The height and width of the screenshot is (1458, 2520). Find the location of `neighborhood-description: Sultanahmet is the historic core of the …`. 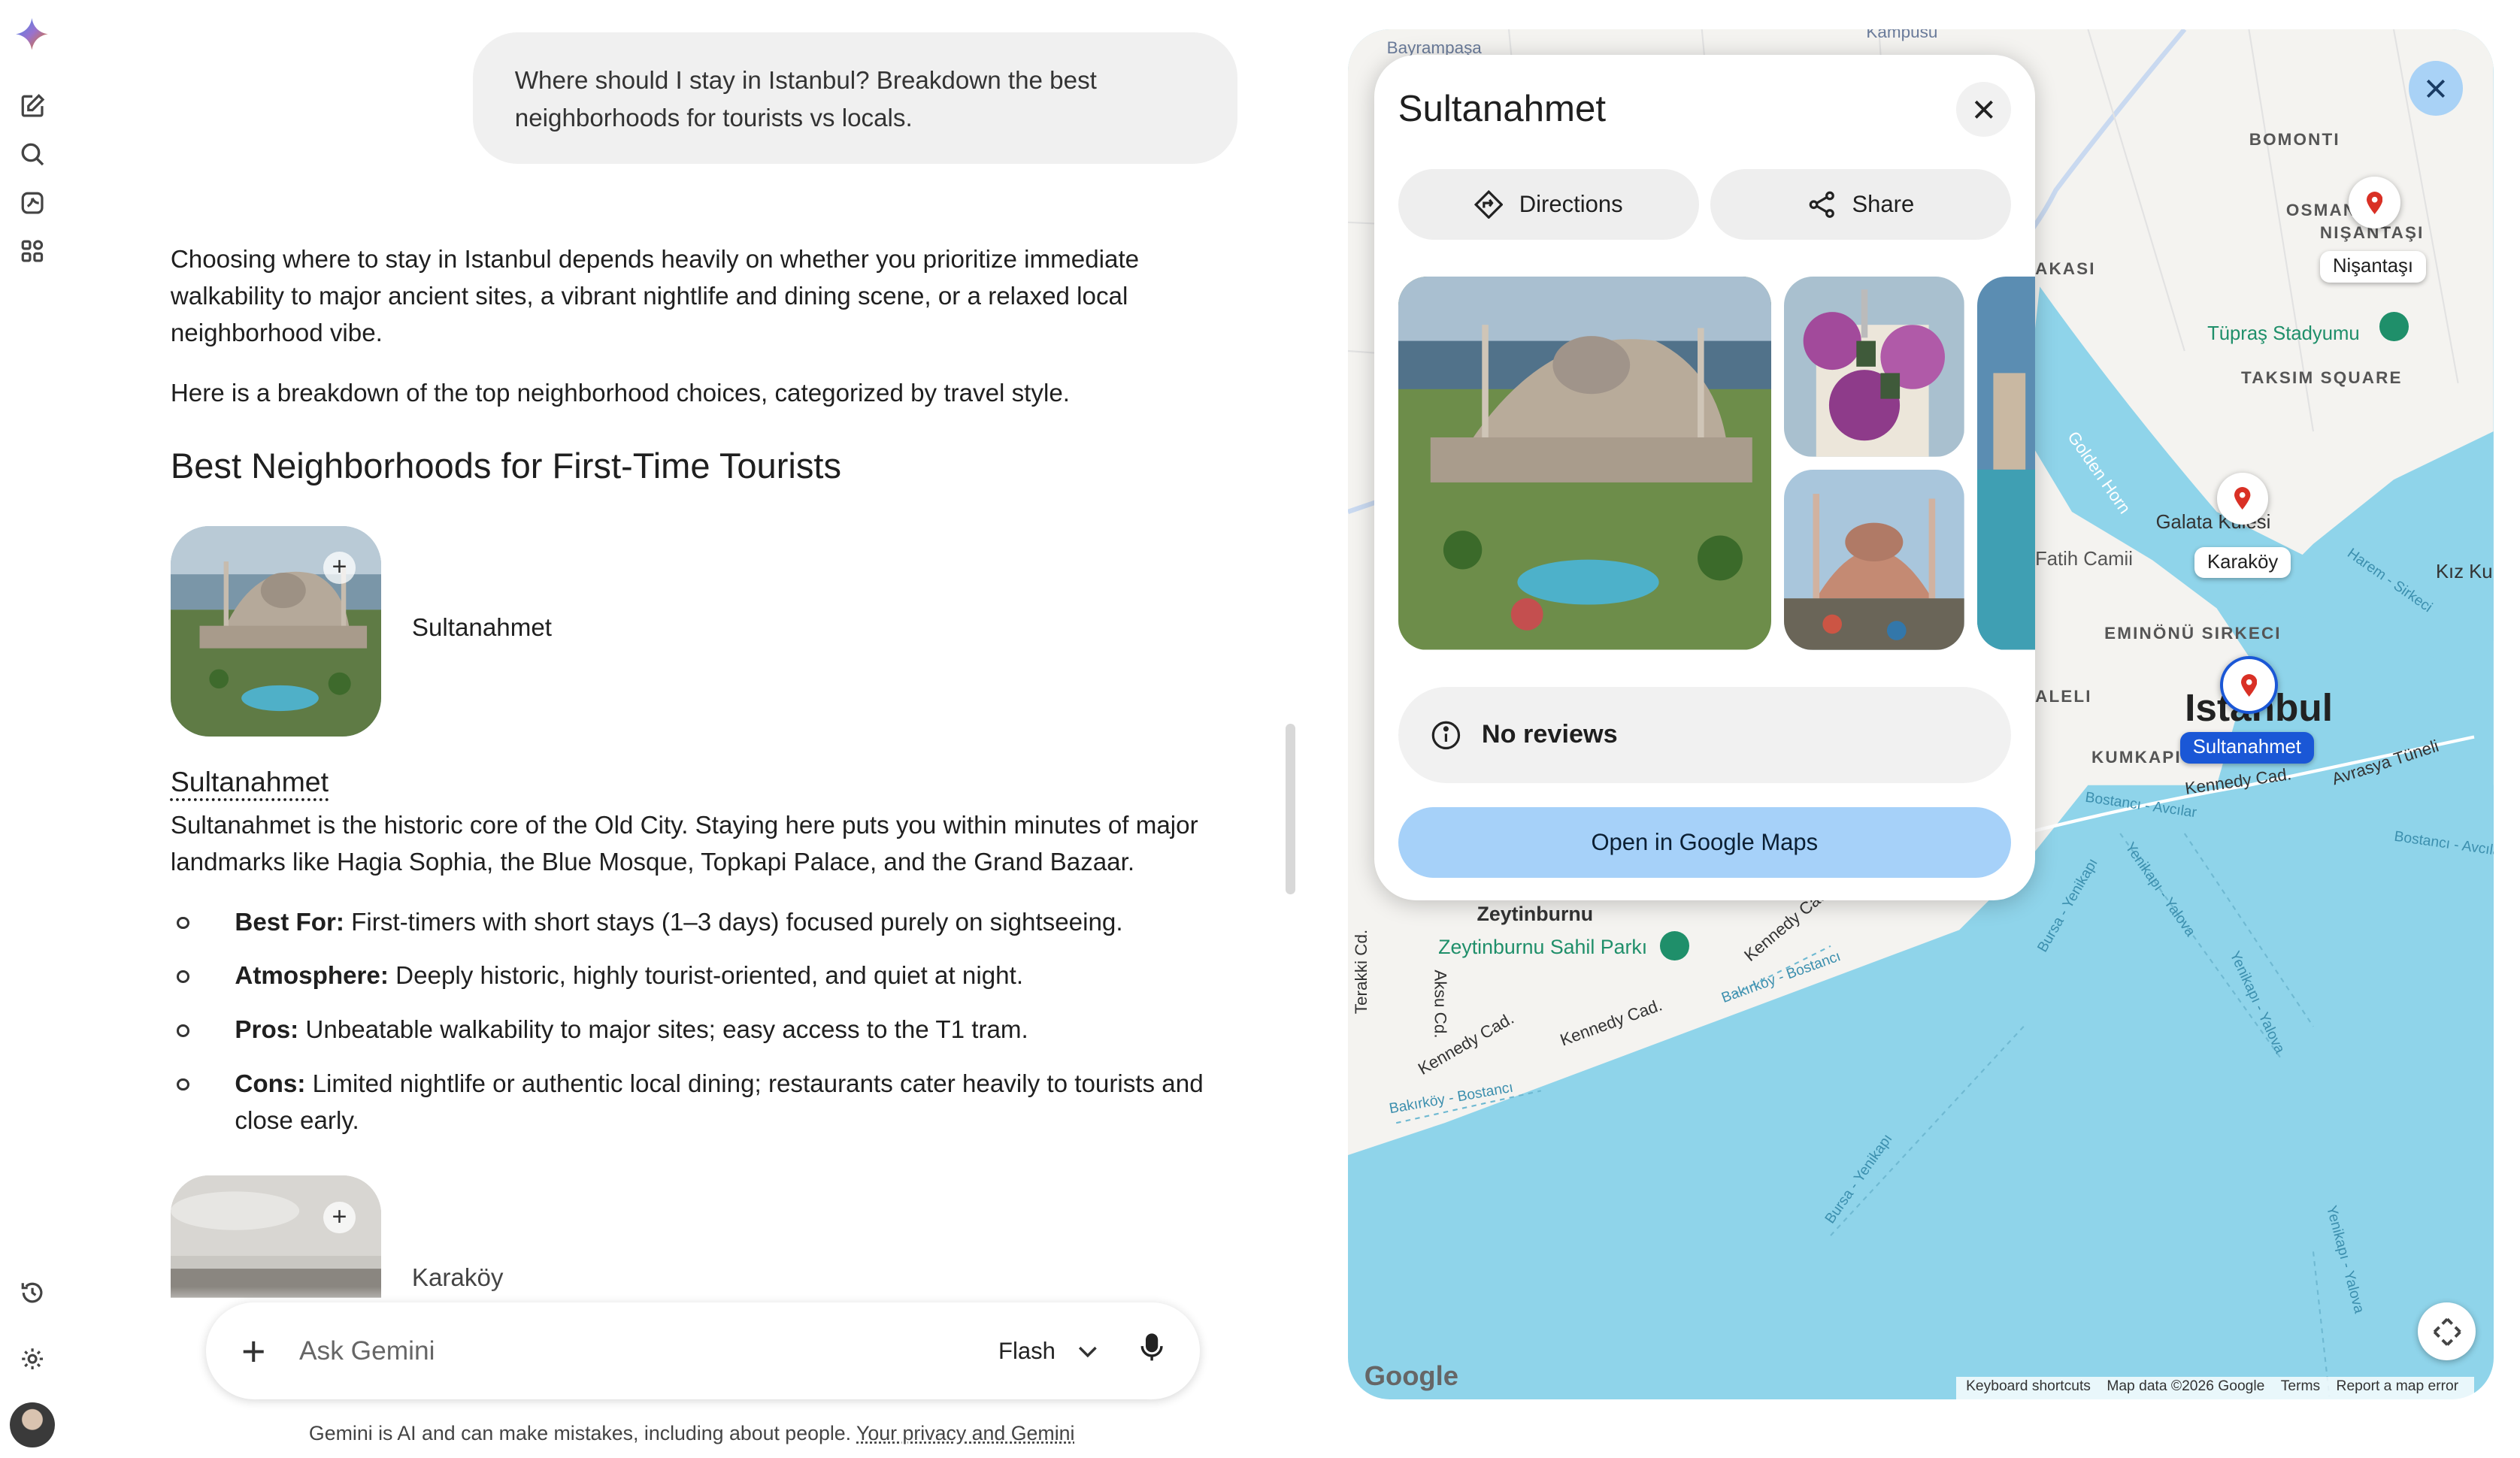

neighborhood-description: Sultanahmet is the historic core of the … is located at coordinates (684, 844).